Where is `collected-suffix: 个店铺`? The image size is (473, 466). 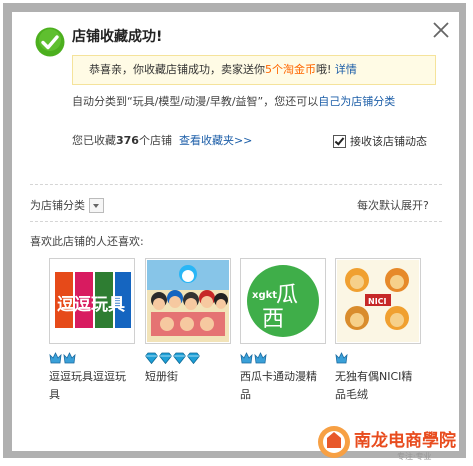
collected-suffix: 个店铺 is located at coordinates (155, 140).